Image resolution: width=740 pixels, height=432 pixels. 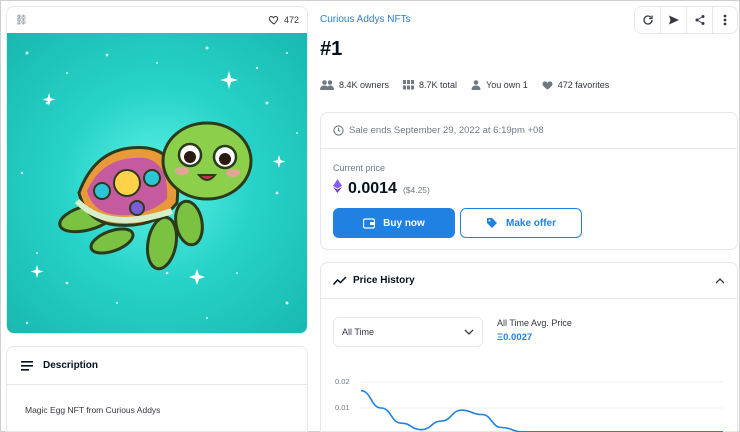 What do you see at coordinates (21, 20) in the screenshot?
I see `chain-icon: ⛓` at bounding box center [21, 20].